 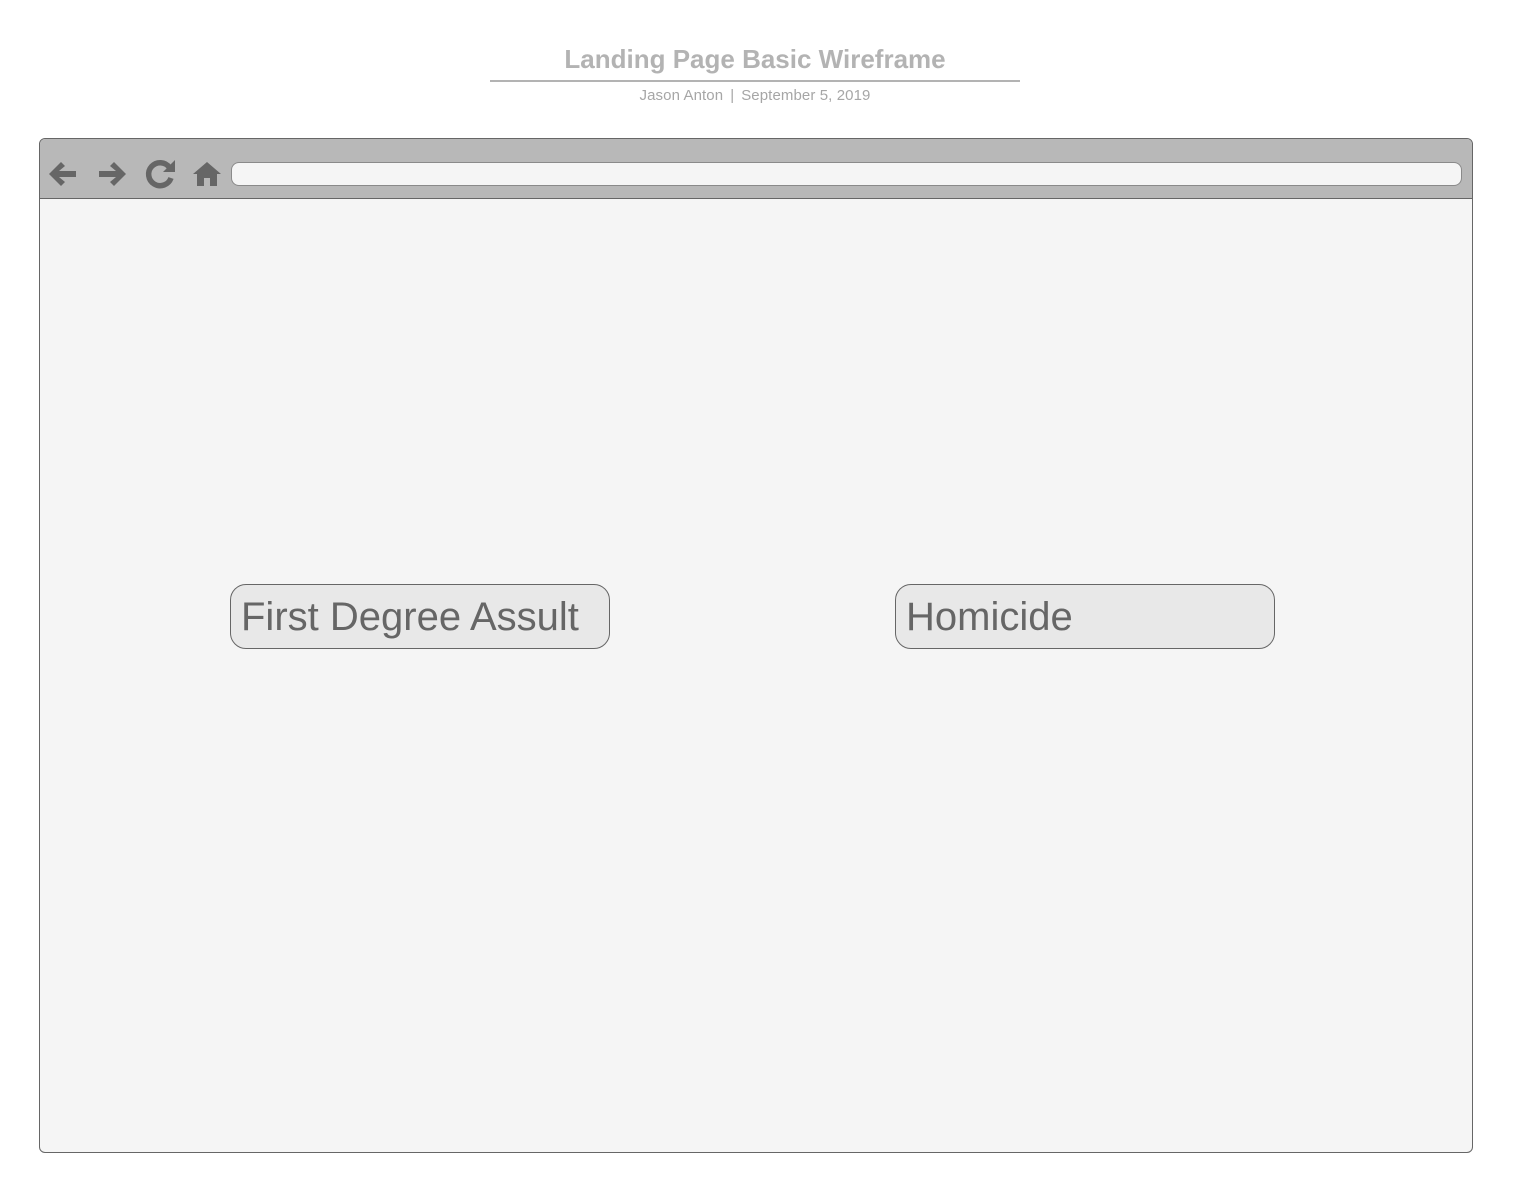 What do you see at coordinates (420, 616) in the screenshot?
I see `first-degree-assault-button: First Degree Assult` at bounding box center [420, 616].